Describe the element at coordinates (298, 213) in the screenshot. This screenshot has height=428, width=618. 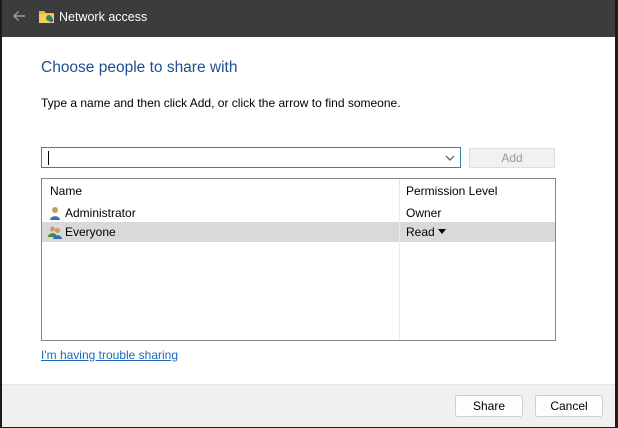
I see `list-item: Administrator Owner` at that location.